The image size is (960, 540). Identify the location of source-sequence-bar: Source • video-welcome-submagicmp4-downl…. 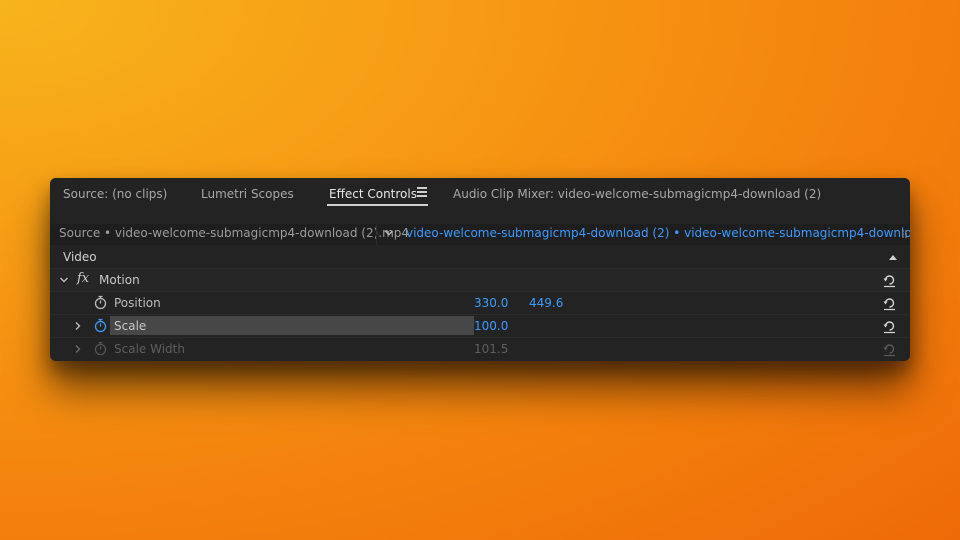
(480, 234).